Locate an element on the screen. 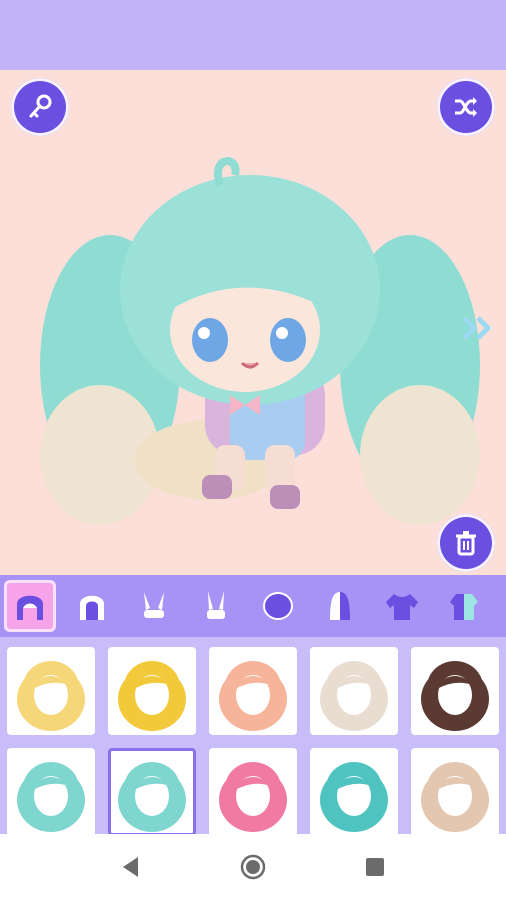 The image size is (506, 900). tab-back-hair is located at coordinates (92, 606).